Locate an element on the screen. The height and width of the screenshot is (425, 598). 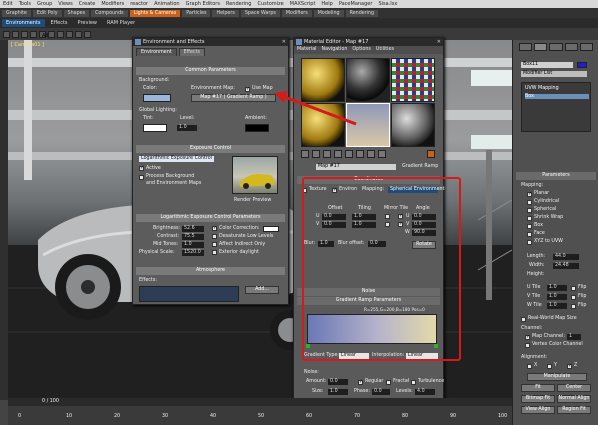
face-radio is located at coordinates (529, 234).